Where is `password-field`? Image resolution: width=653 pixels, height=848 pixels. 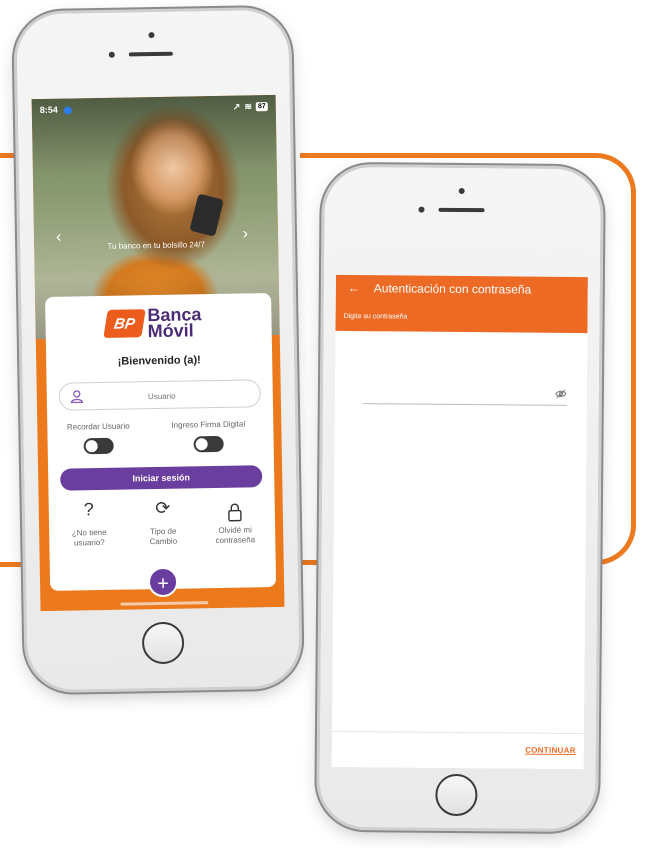
password-field is located at coordinates (465, 393).